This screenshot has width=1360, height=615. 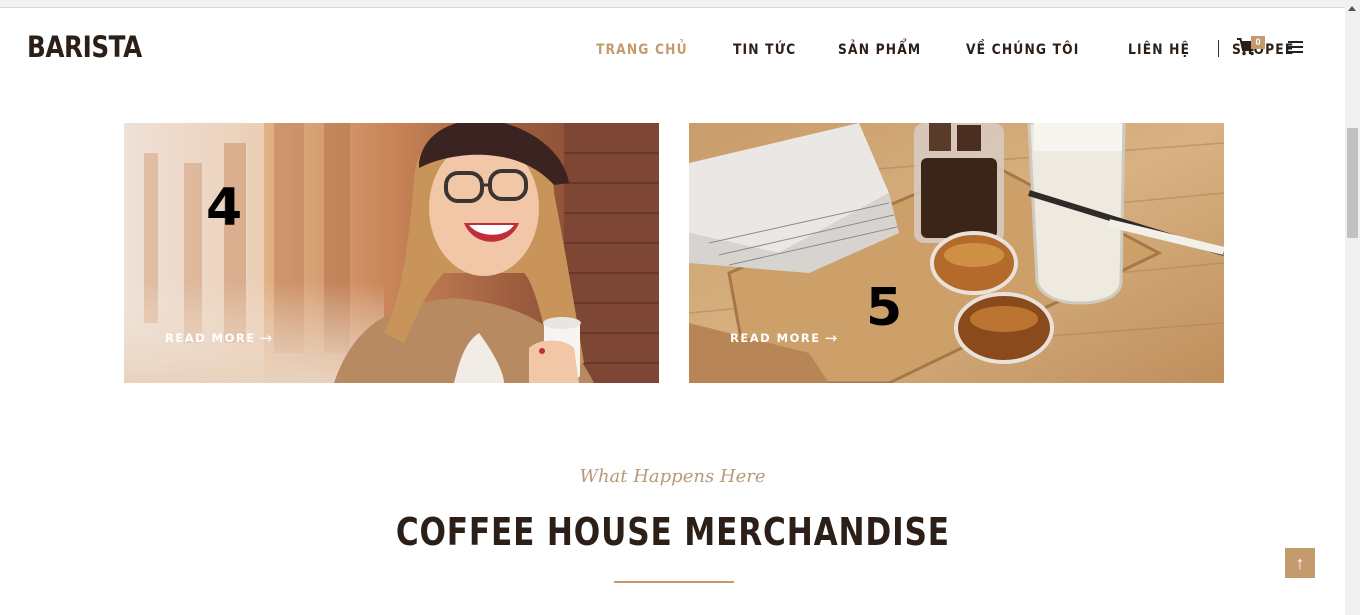 I want to click on scroll-to-top-button: ↑, so click(x=1300, y=563).